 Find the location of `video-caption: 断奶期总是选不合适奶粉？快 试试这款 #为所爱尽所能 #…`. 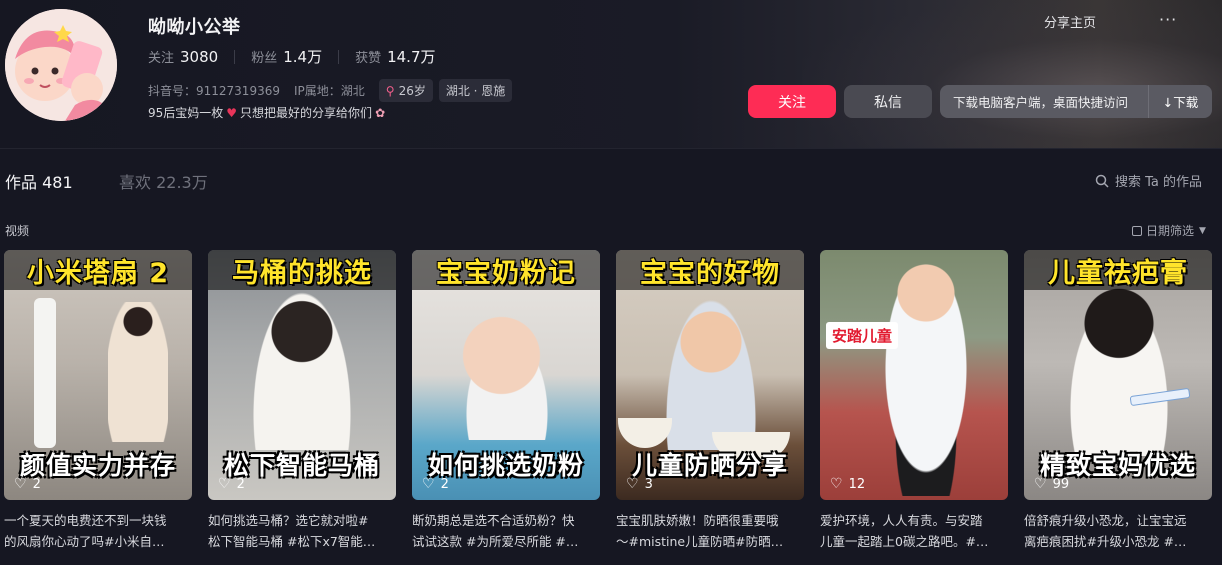

video-caption: 断奶期总是选不合适奶粉？快 试试这款 #为所爱尽所能 #… is located at coordinates (506, 531).